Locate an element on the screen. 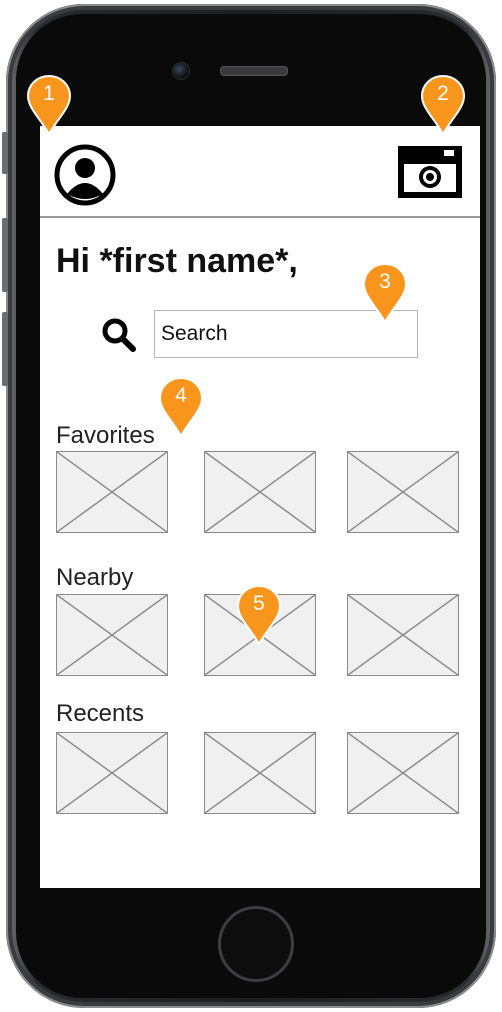 The width and height of the screenshot is (502, 1012). annotation-pin-2: 2 is located at coordinates (443, 105).